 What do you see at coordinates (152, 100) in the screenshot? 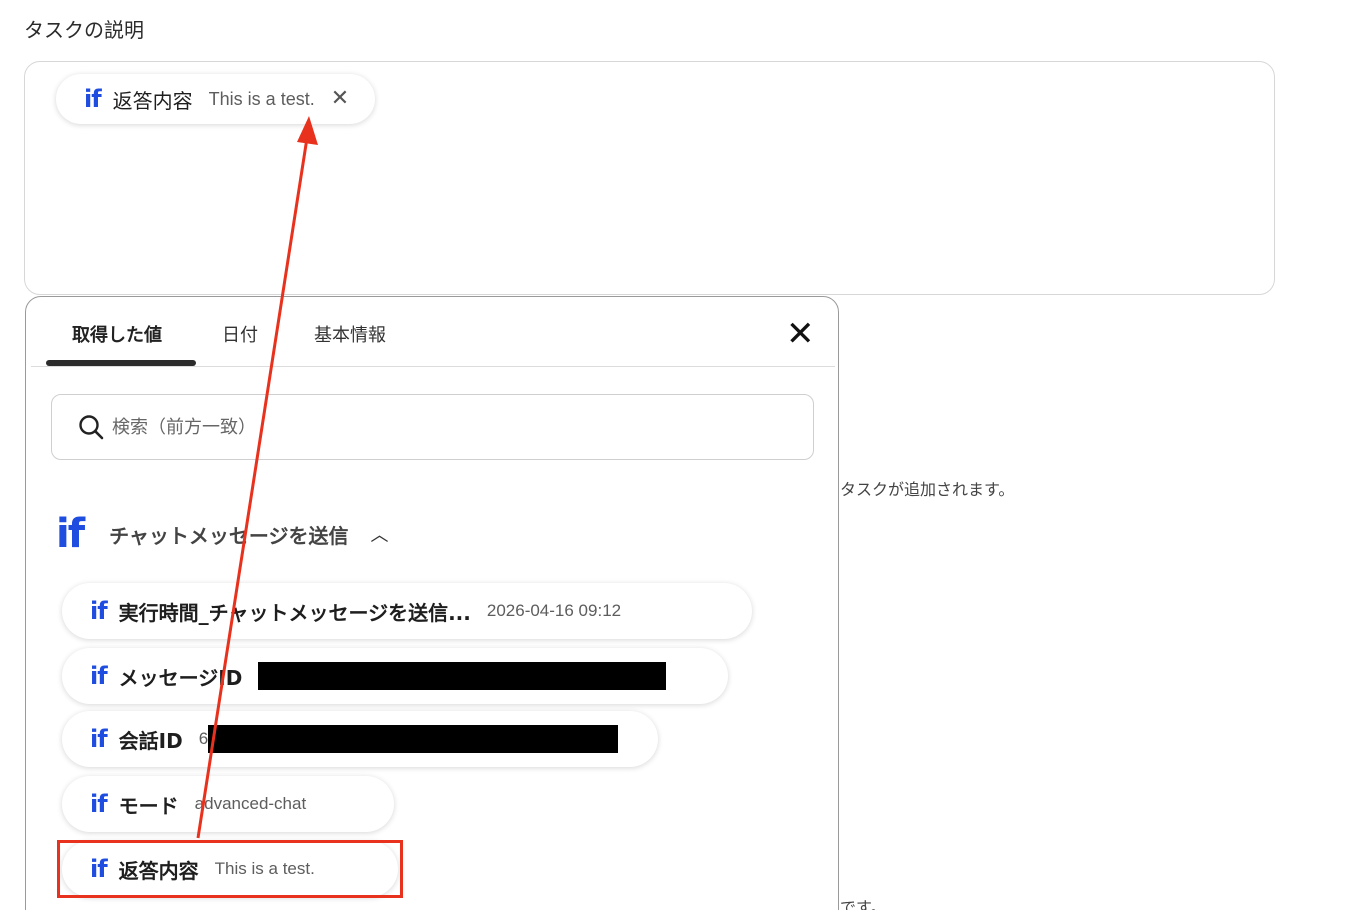
I see `chip-label: 返答内容` at bounding box center [152, 100].